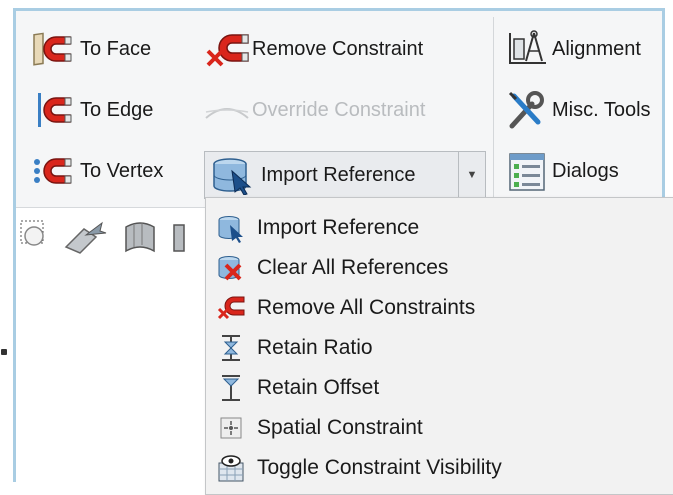  What do you see at coordinates (231, 388) in the screenshot?
I see `retain-offset-icon` at bounding box center [231, 388].